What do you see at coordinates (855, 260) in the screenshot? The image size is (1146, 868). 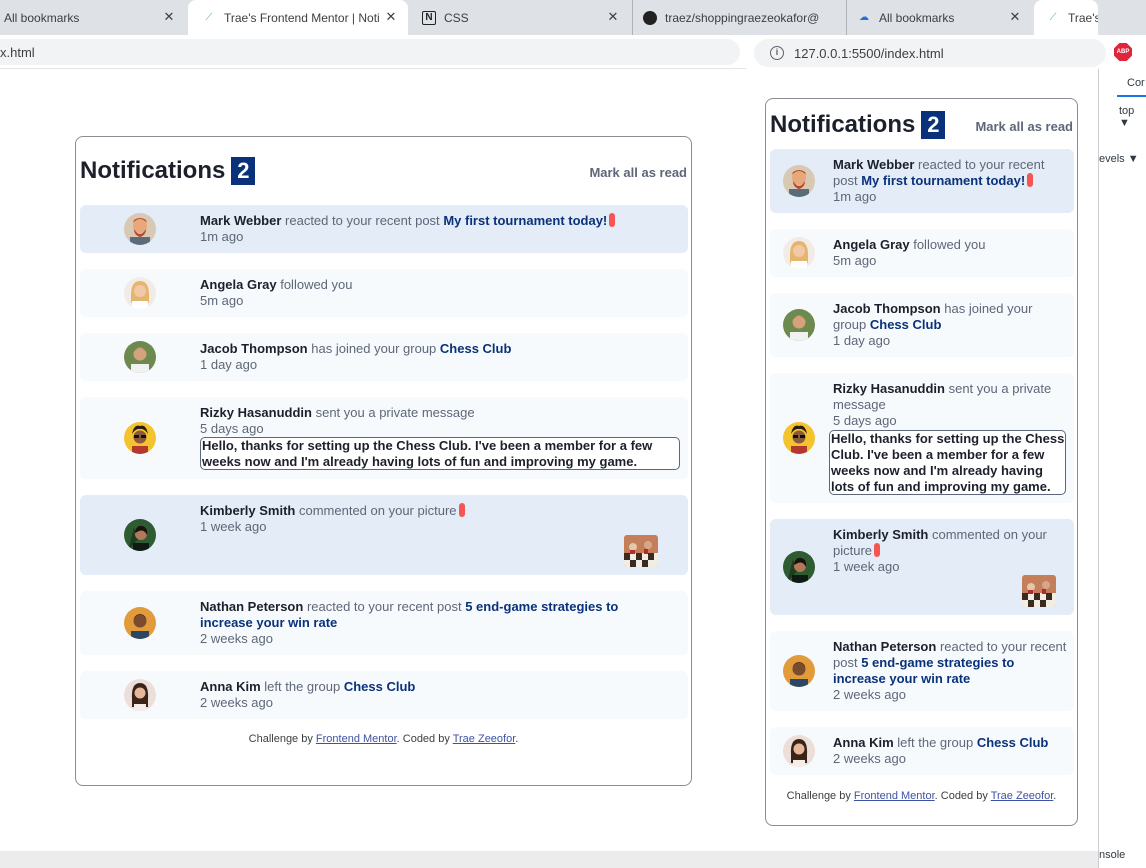 I see `timestamp: 5m ago` at bounding box center [855, 260].